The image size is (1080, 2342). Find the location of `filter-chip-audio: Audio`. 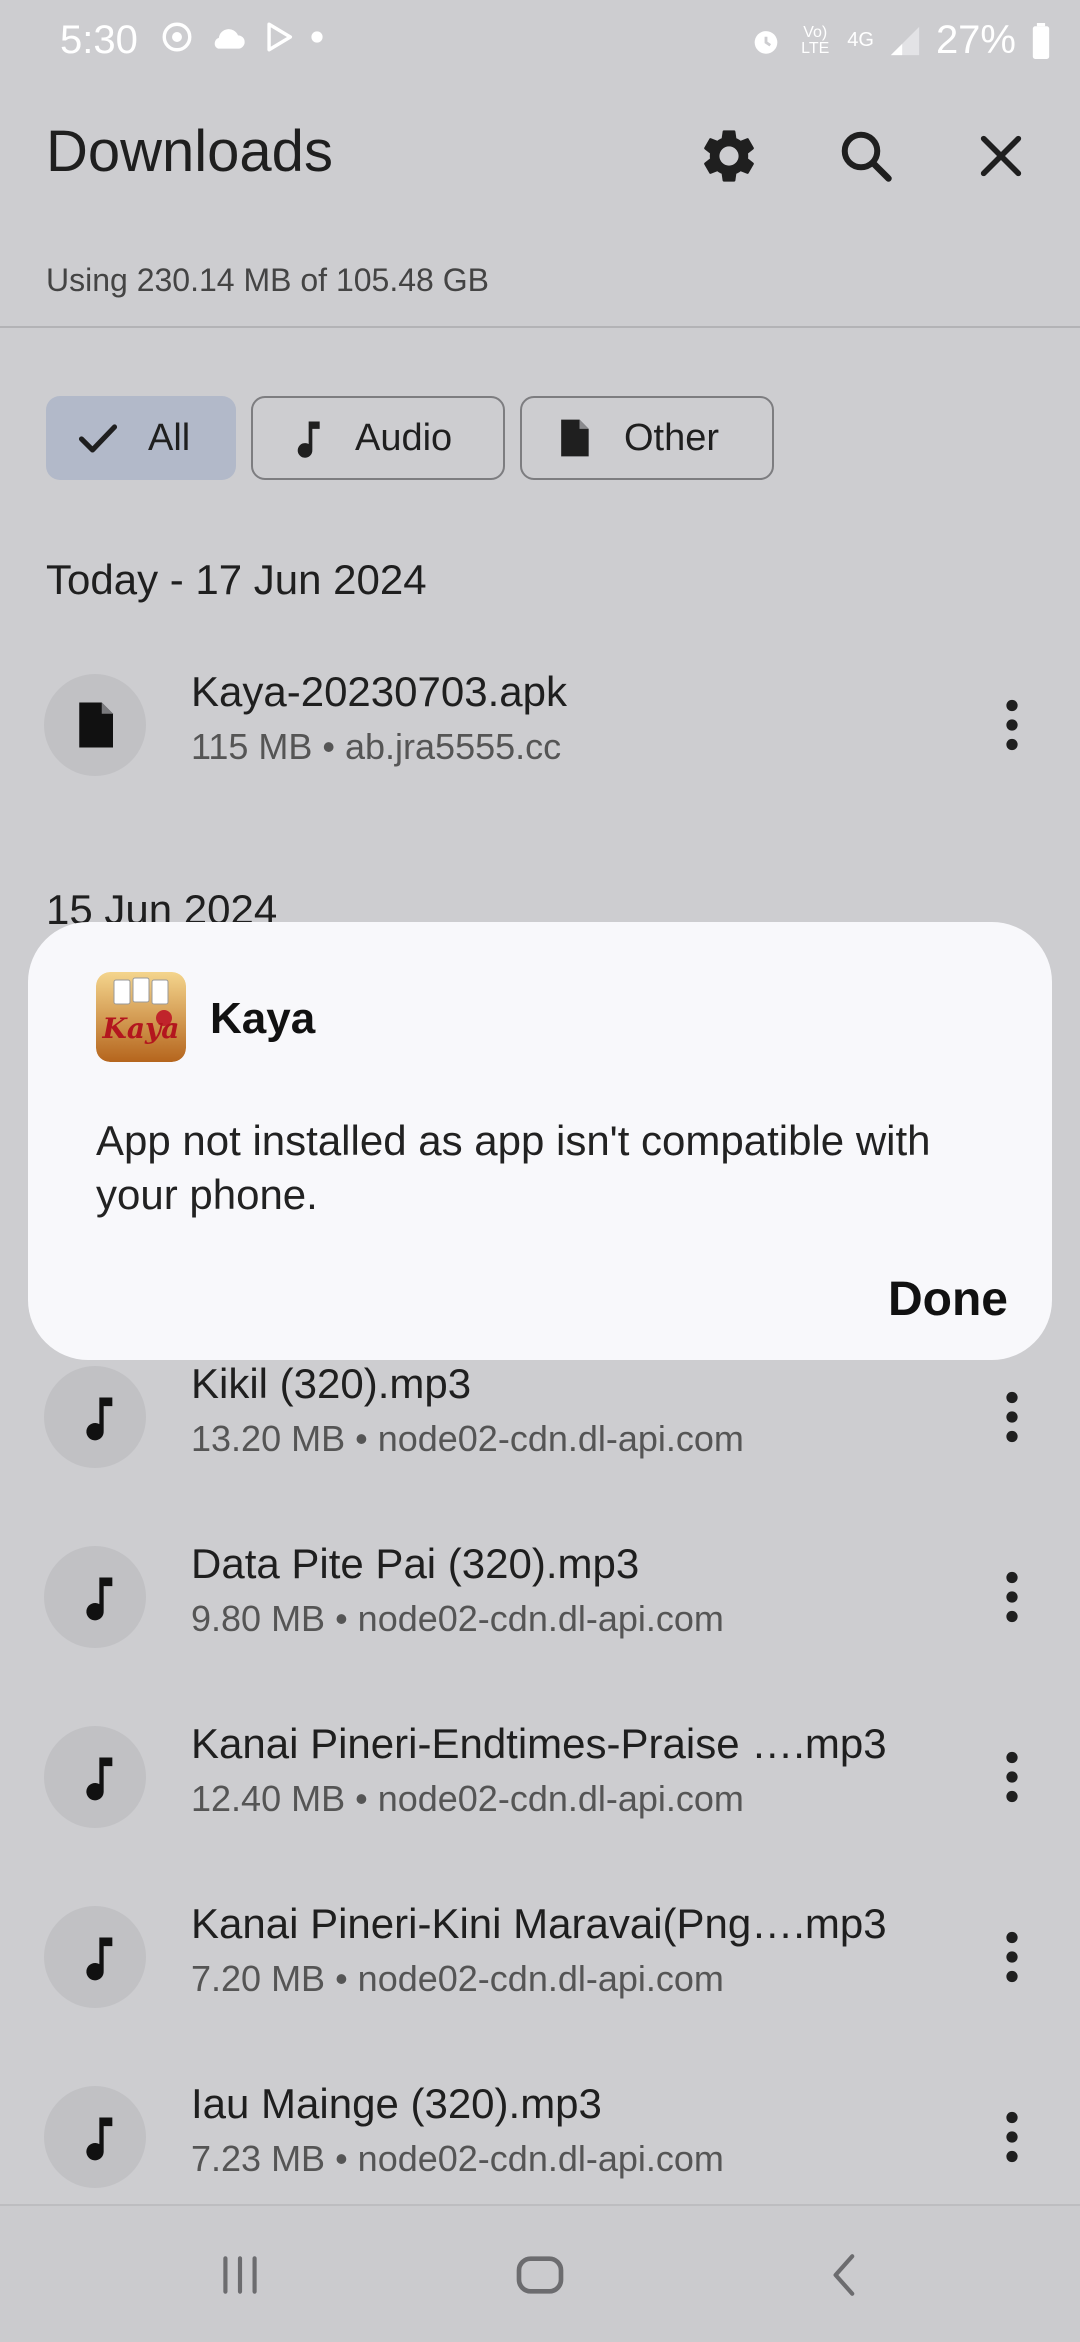

filter-chip-audio: Audio is located at coordinates (378, 438).